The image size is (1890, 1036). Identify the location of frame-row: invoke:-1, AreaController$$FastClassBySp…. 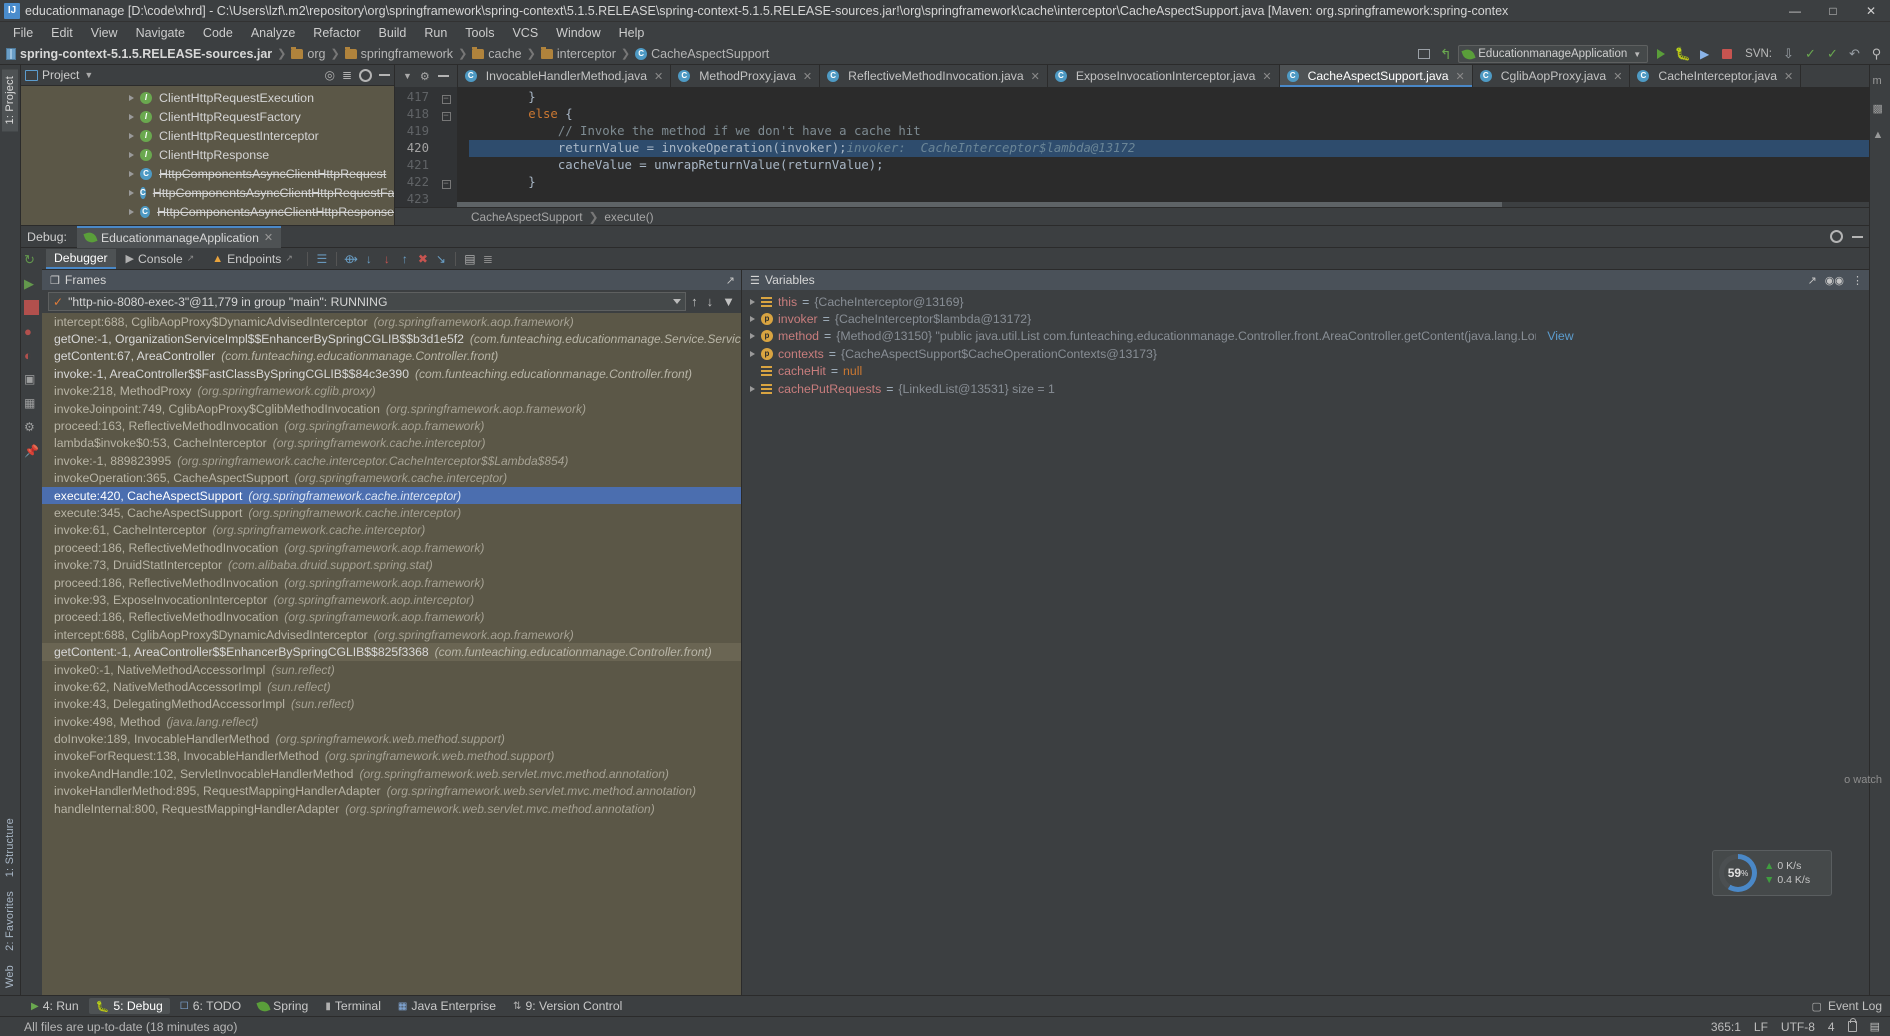
(391, 373).